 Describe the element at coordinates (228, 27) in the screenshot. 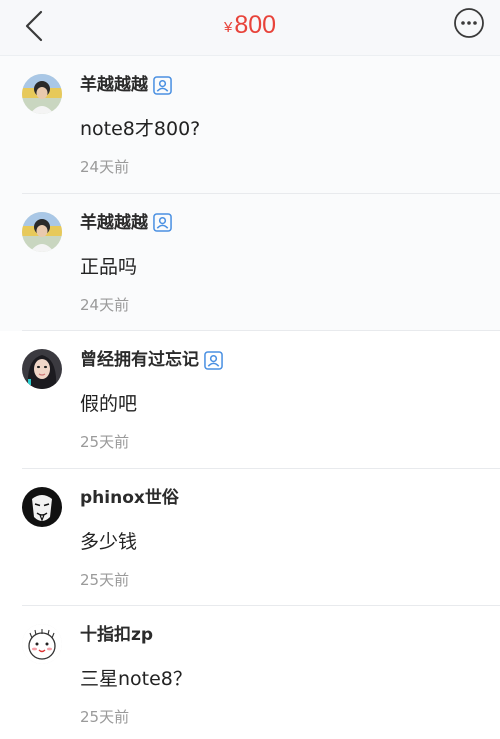

I see `currency-symbol: ¥` at that location.